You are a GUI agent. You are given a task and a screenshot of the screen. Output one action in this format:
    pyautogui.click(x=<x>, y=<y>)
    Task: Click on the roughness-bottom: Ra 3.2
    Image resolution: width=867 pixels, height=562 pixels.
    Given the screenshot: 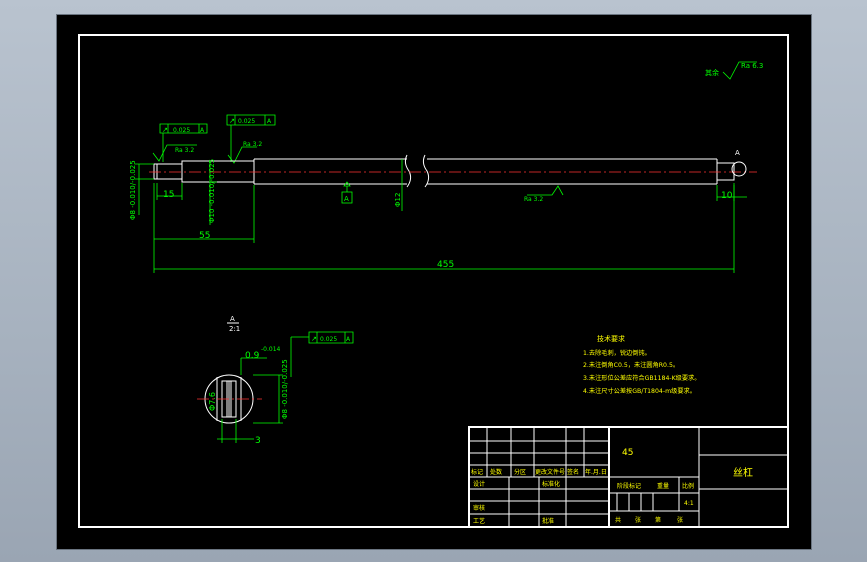 What is the action you would take?
    pyautogui.click(x=544, y=194)
    